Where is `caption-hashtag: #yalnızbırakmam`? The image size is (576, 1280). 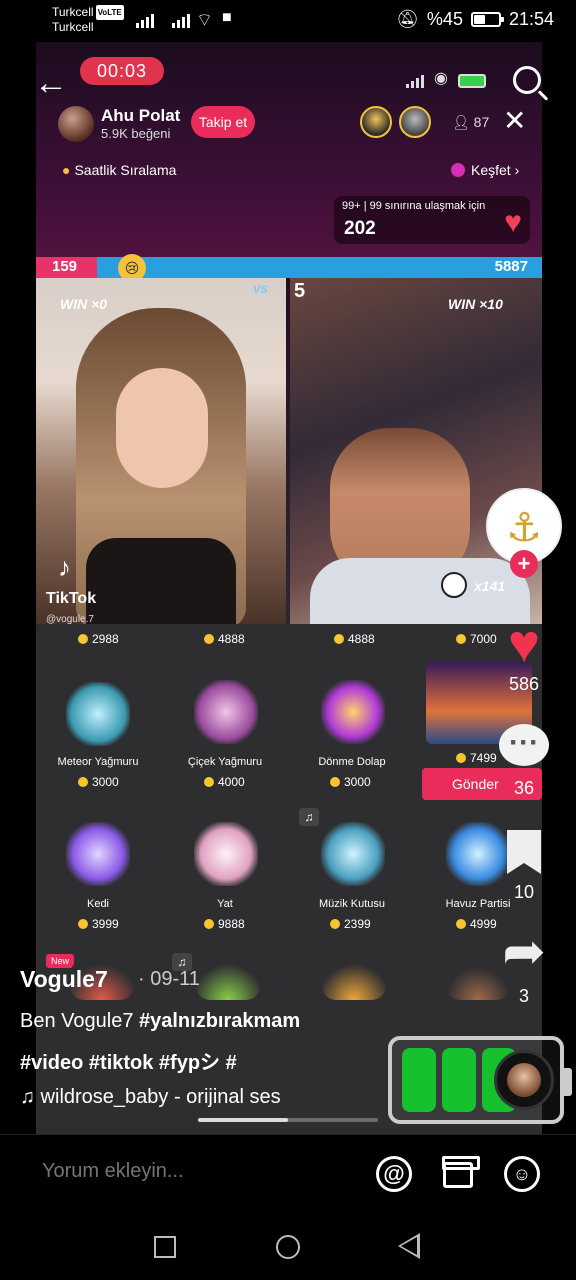 caption-hashtag: #yalnızbırakmam is located at coordinates (219, 1021).